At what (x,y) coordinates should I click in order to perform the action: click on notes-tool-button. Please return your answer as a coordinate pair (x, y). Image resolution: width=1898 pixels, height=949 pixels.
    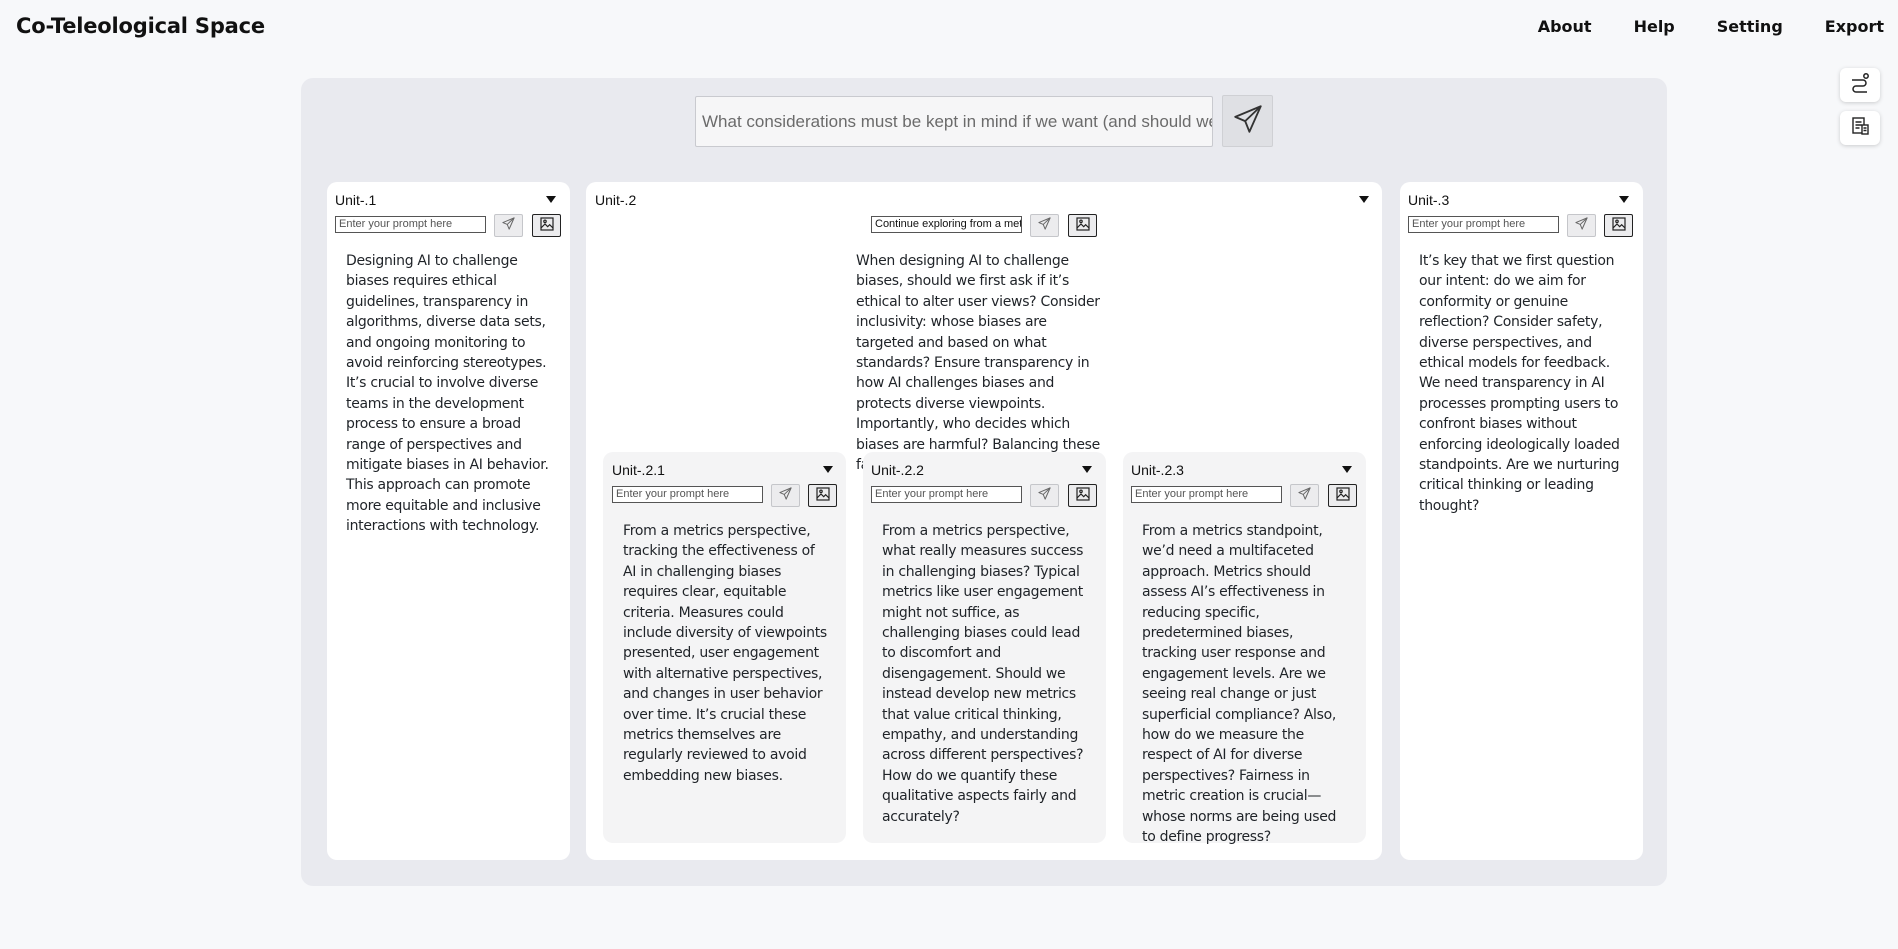
    Looking at the image, I should click on (1860, 128).